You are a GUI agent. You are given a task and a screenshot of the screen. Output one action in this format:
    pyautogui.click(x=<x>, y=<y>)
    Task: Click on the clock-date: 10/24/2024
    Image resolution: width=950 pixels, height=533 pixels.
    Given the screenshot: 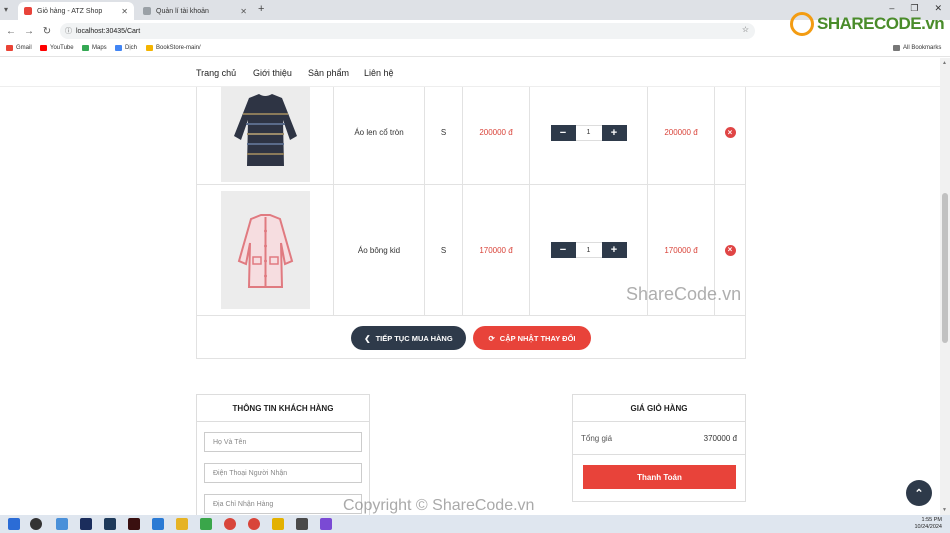 What is the action you would take?
    pyautogui.click(x=928, y=527)
    